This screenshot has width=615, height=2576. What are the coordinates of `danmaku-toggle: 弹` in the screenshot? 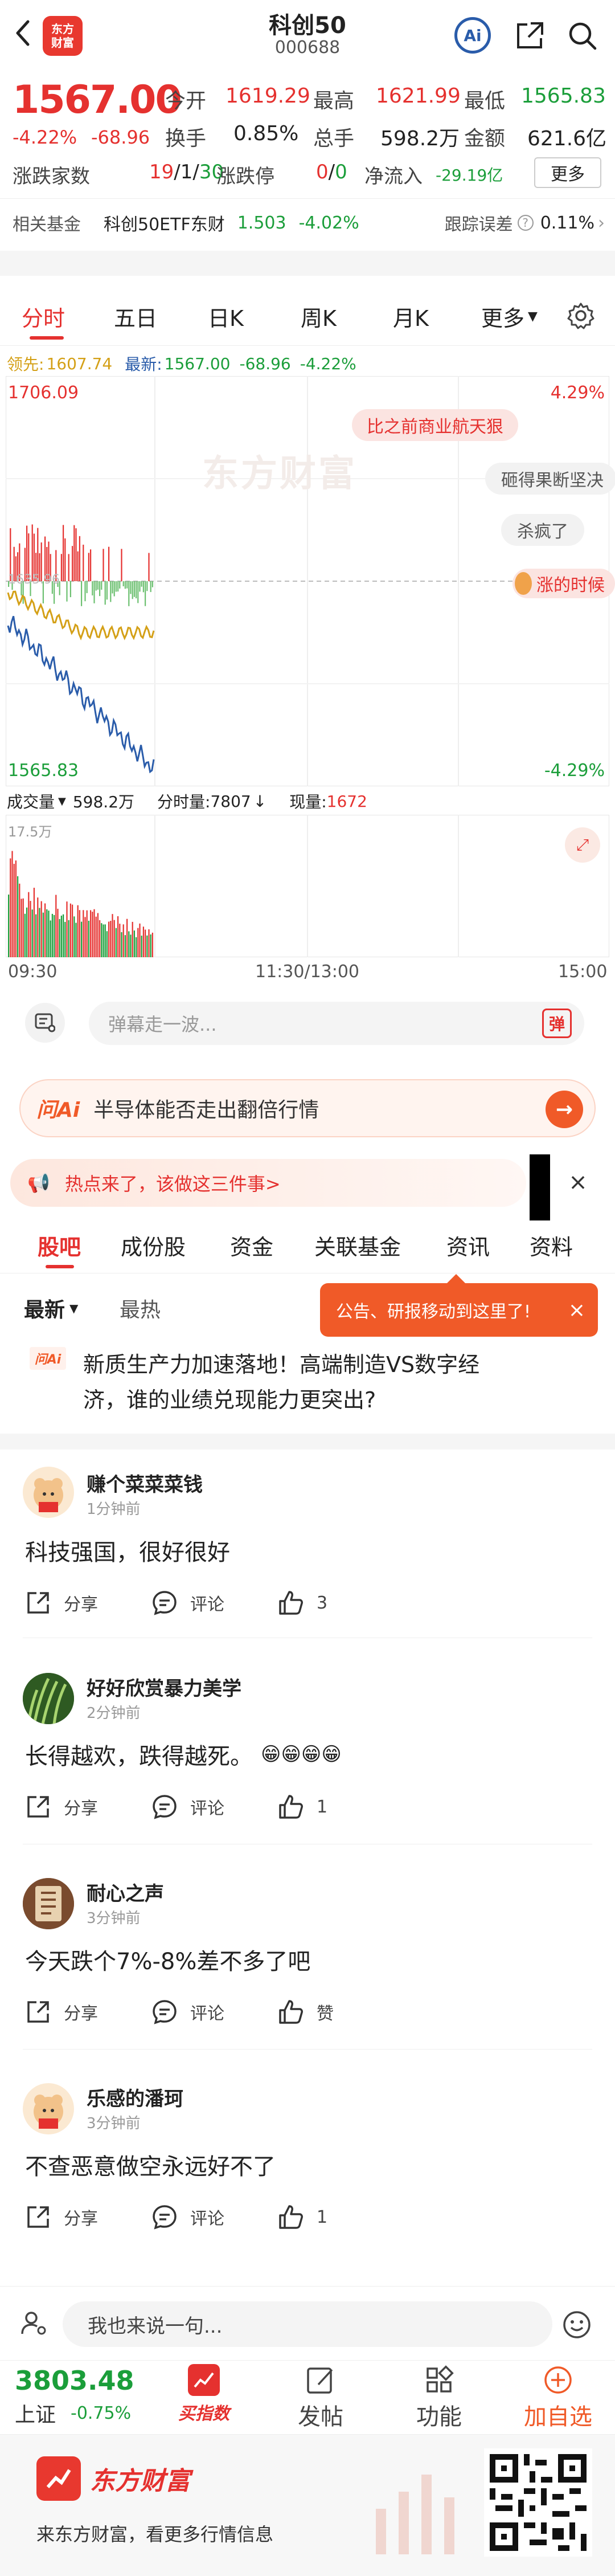 It's located at (557, 1024).